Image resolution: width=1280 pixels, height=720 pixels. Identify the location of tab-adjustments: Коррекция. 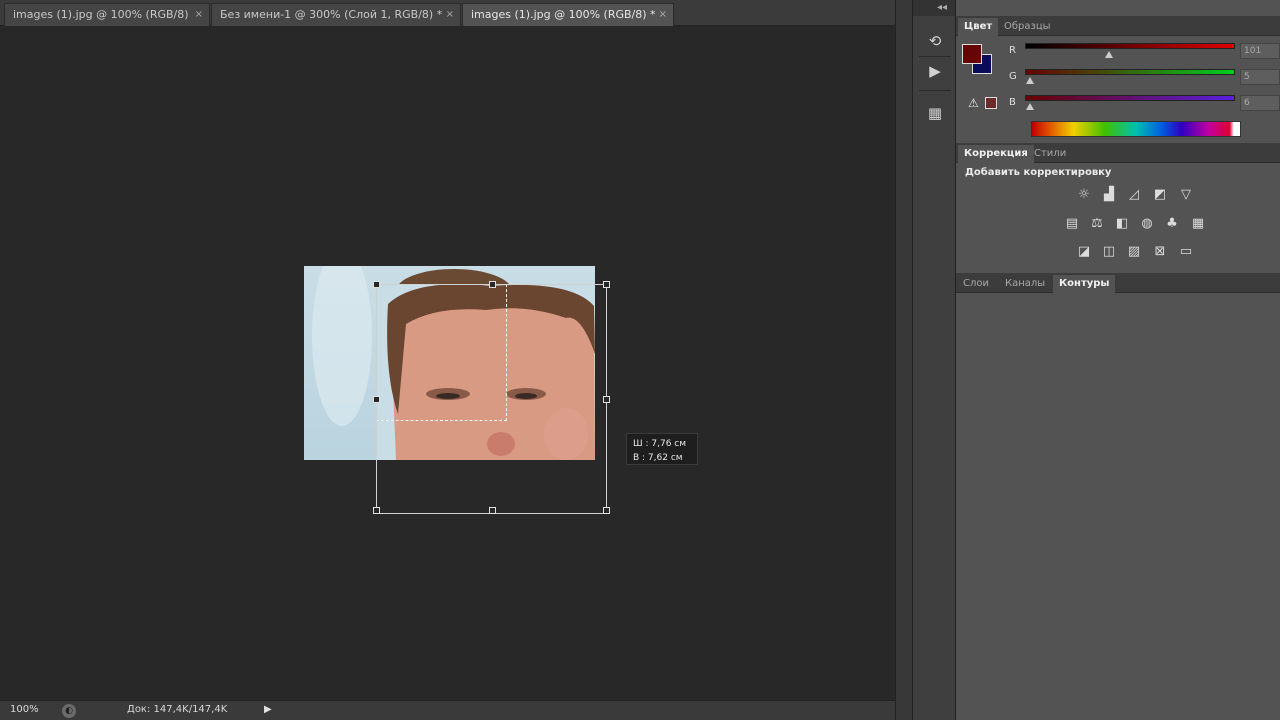
(996, 154).